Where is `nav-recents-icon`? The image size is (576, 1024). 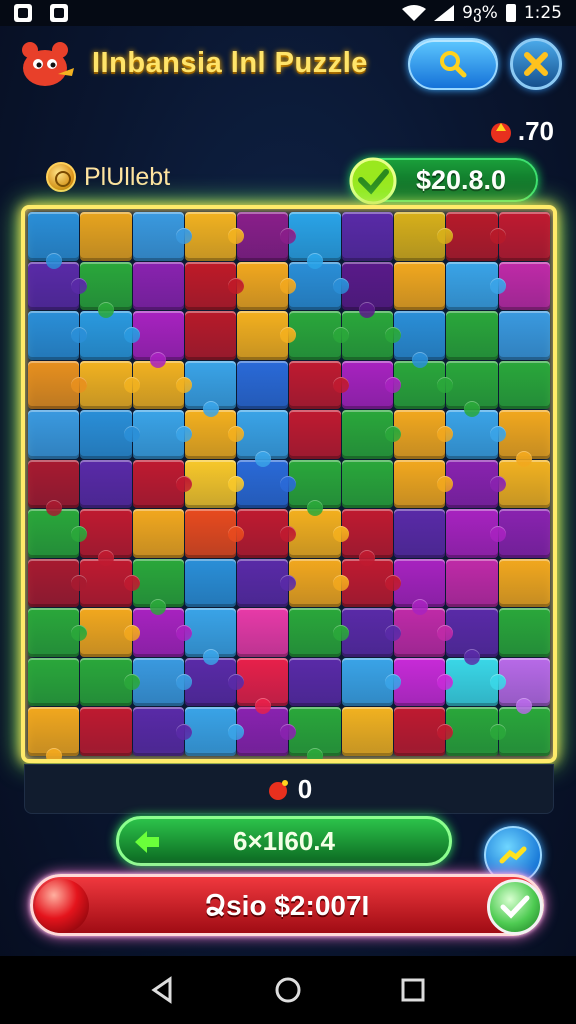
nav-recents-icon is located at coordinates (413, 990).